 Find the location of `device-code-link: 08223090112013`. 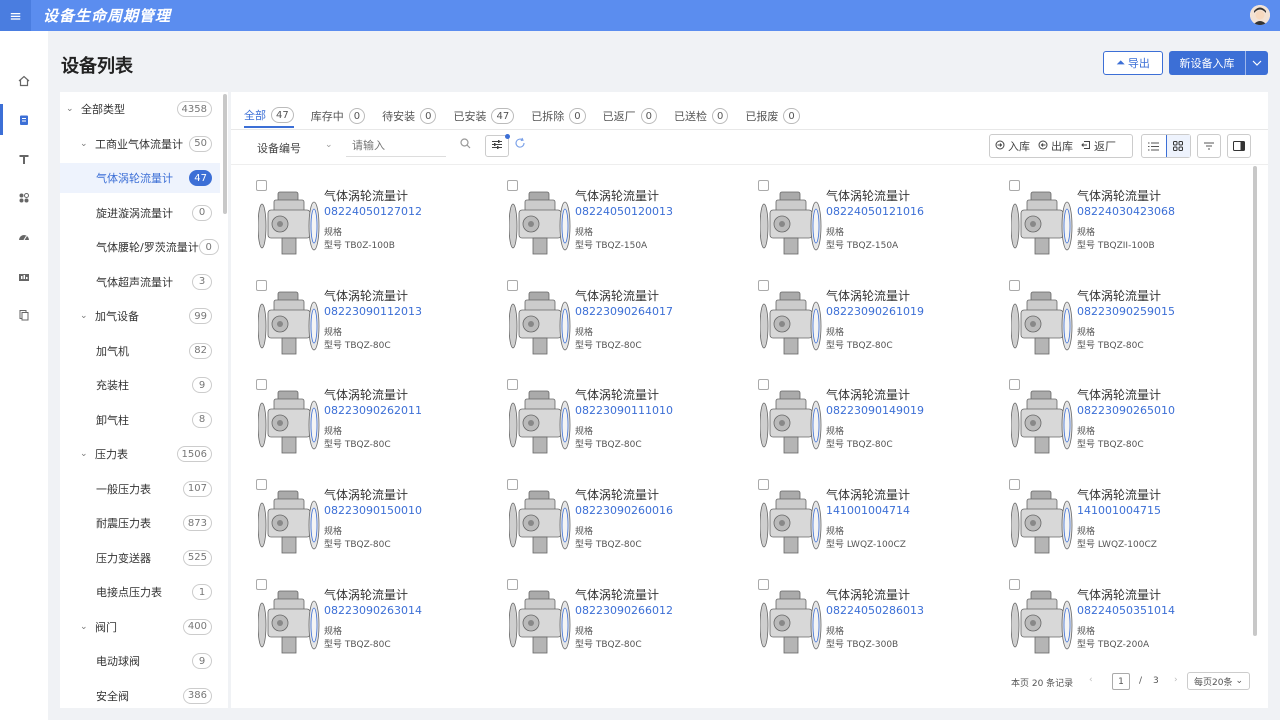

device-code-link: 08223090112013 is located at coordinates (373, 311).